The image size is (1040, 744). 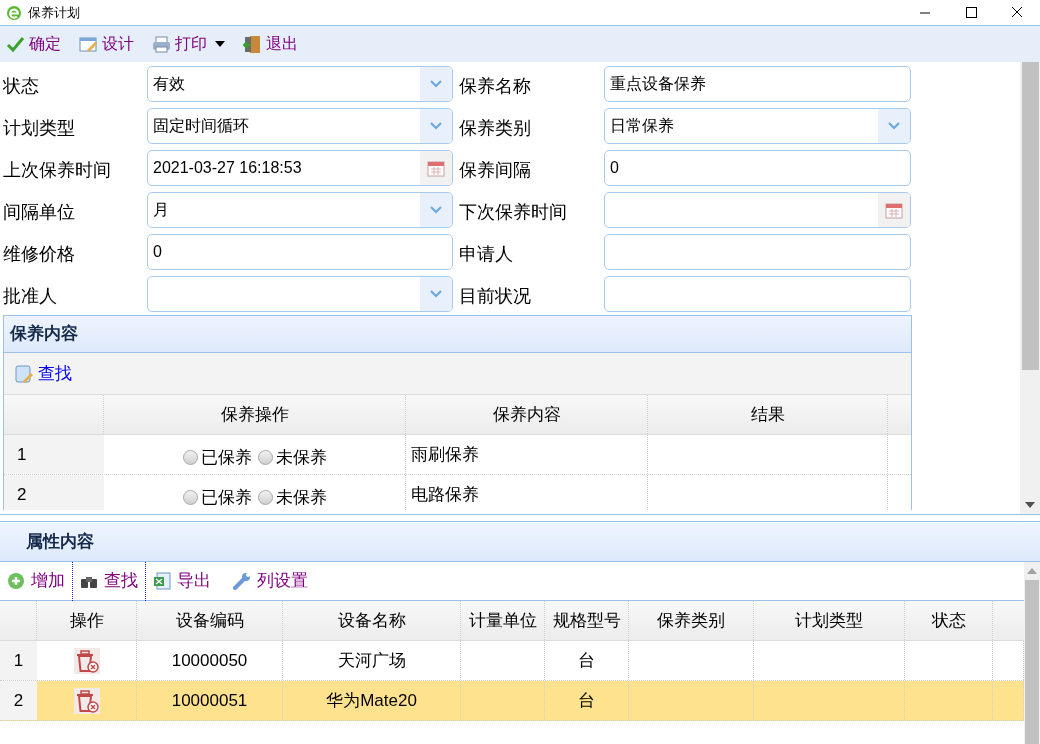 What do you see at coordinates (30, 296) in the screenshot?
I see `field-label: 批准人` at bounding box center [30, 296].